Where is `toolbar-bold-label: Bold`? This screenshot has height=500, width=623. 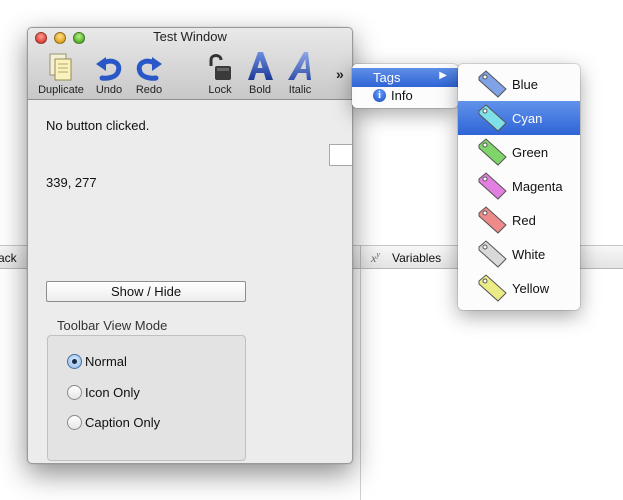 toolbar-bold-label: Bold is located at coordinates (260, 90).